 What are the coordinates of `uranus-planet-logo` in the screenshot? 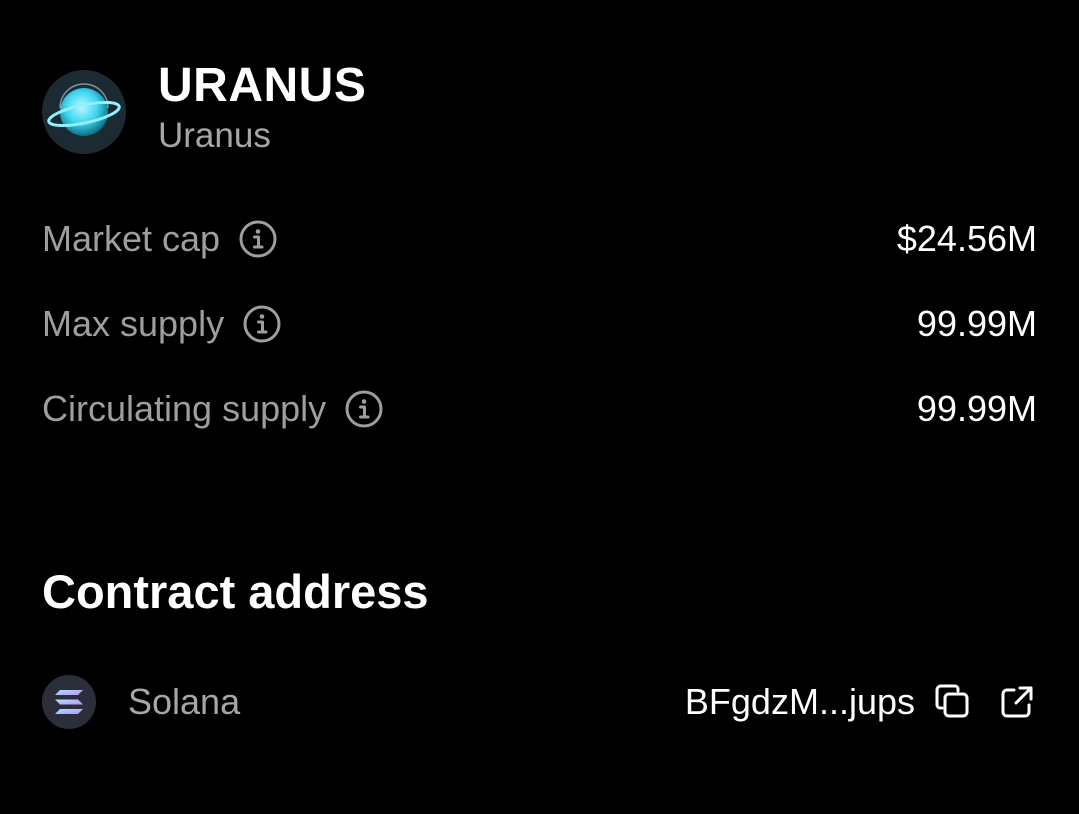 It's located at (84, 112).